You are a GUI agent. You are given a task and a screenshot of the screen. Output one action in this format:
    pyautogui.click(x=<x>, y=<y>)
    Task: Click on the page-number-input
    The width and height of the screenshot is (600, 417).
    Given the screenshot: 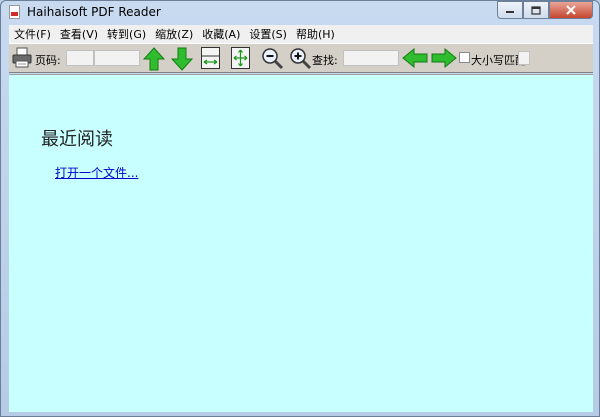 What is the action you would take?
    pyautogui.click(x=80, y=58)
    